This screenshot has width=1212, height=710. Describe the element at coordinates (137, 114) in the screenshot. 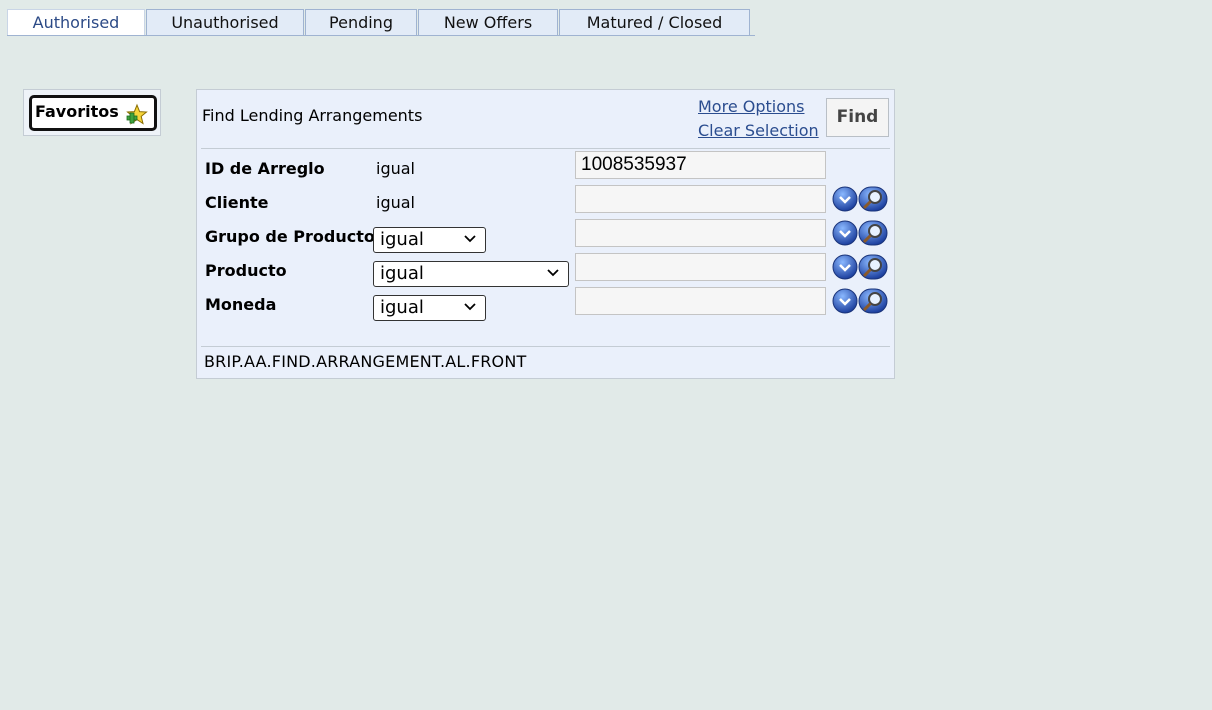

I see `star-add-icon` at that location.